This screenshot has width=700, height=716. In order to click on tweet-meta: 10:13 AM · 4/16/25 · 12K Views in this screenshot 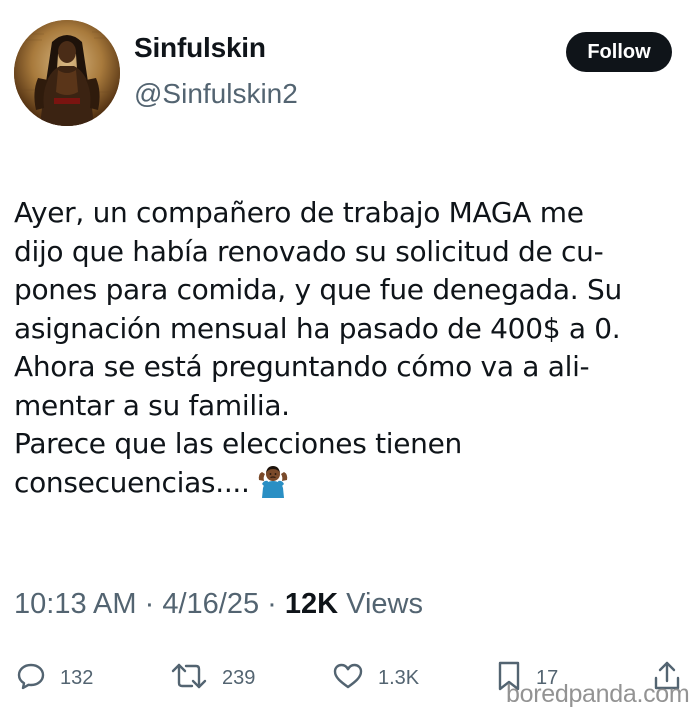, I will do `click(218, 604)`.